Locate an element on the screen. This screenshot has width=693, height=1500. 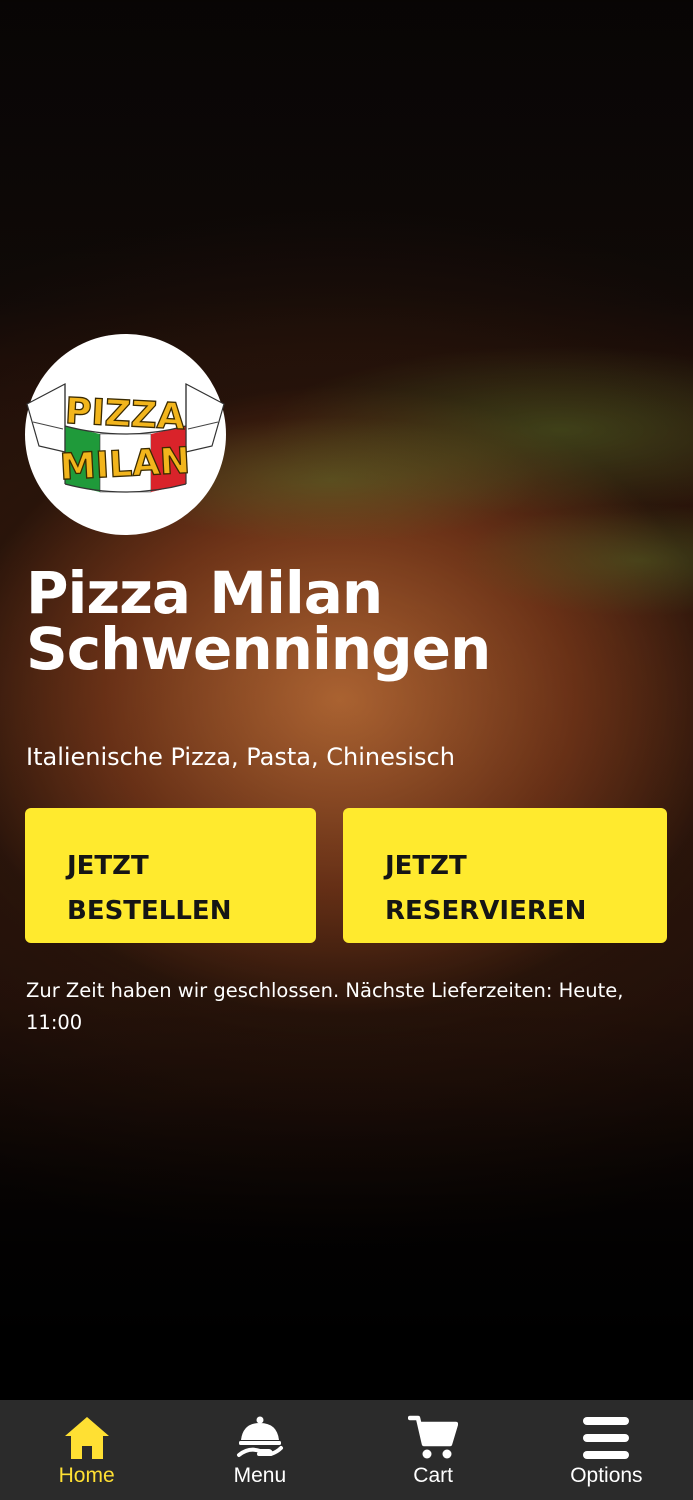
cart-icon is located at coordinates (433, 1438).